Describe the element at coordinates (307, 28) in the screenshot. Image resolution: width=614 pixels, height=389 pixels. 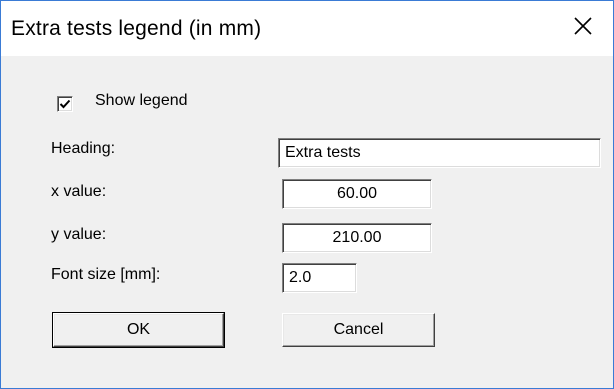
I see `title-bar: Extra tests legend (in mm)` at that location.